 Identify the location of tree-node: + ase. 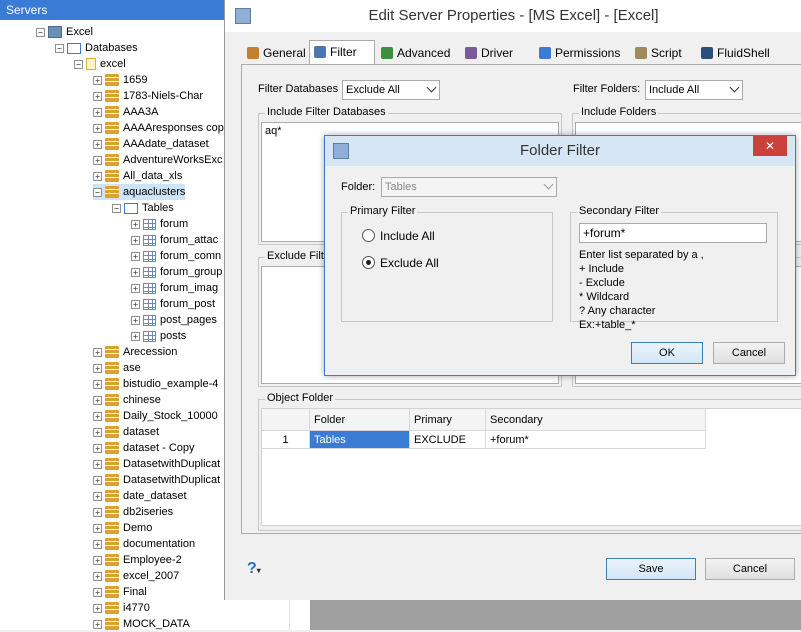
(117, 368).